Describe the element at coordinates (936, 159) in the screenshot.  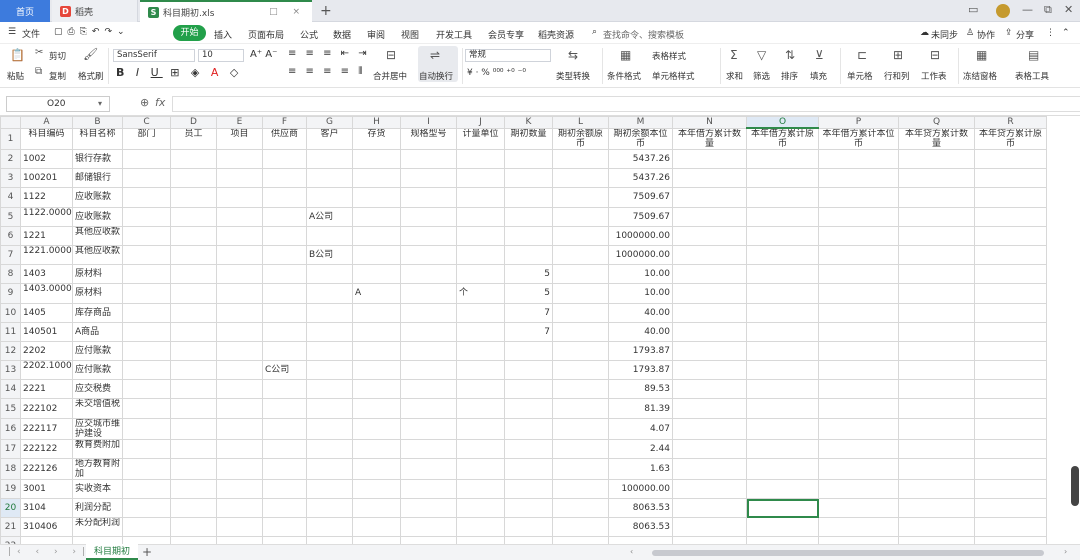
I see `cell-Q2` at that location.